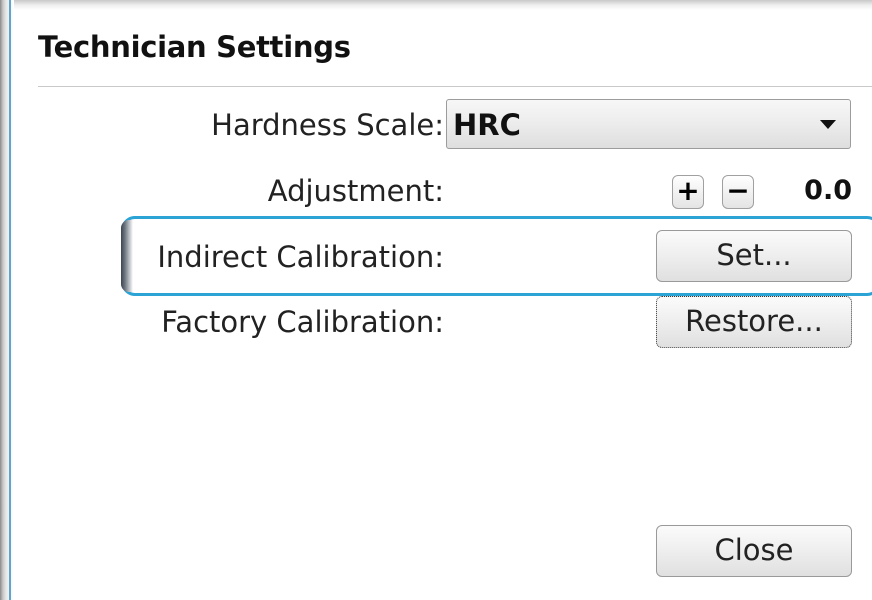 This screenshot has width=872, height=600. What do you see at coordinates (7, 300) in the screenshot?
I see `window-left-edge` at bounding box center [7, 300].